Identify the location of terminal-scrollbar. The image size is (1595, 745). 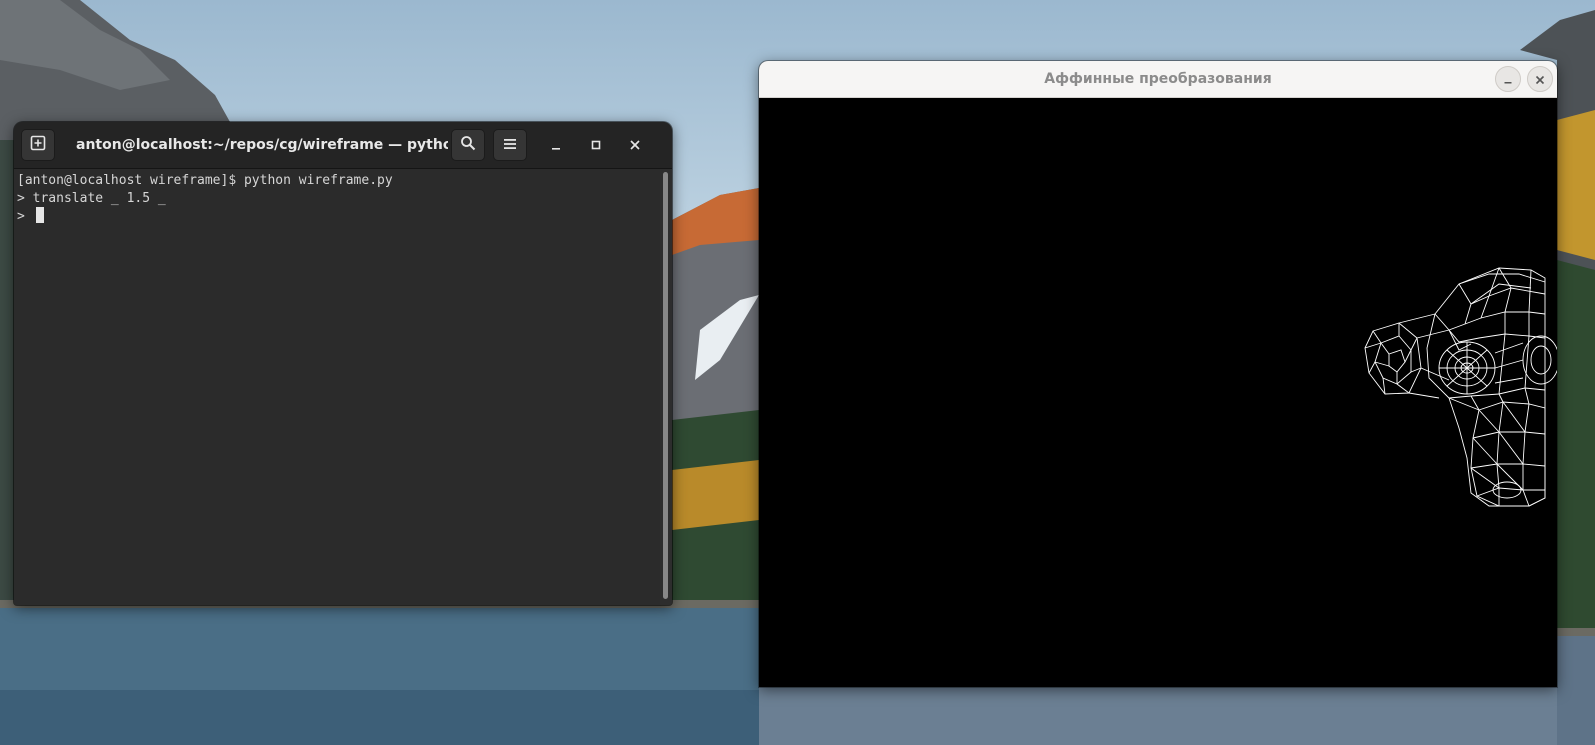
(666, 385).